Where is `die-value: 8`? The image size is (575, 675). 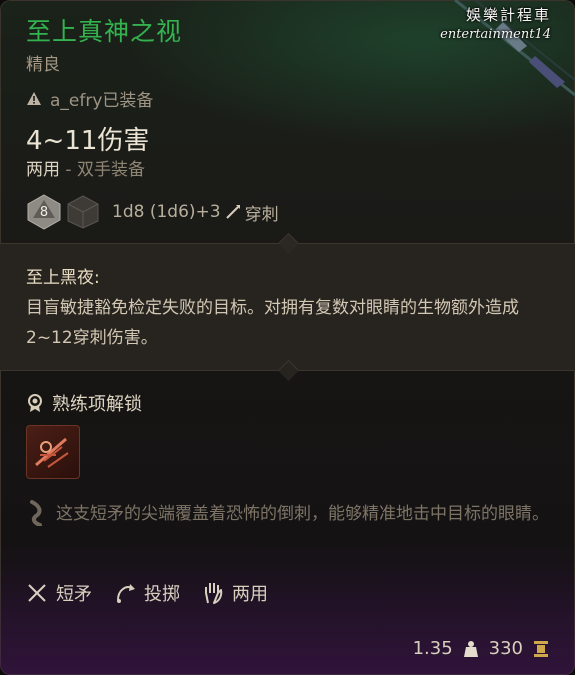 die-value: 8 is located at coordinates (44, 212).